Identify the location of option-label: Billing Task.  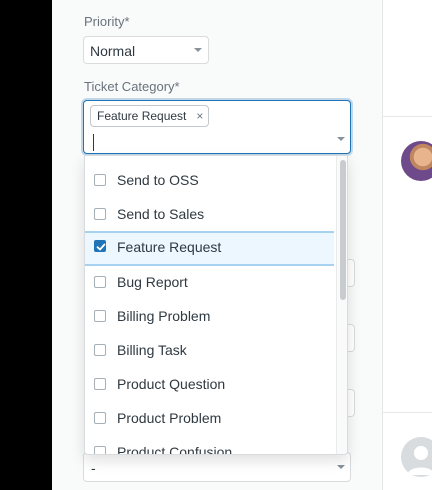
(152, 350).